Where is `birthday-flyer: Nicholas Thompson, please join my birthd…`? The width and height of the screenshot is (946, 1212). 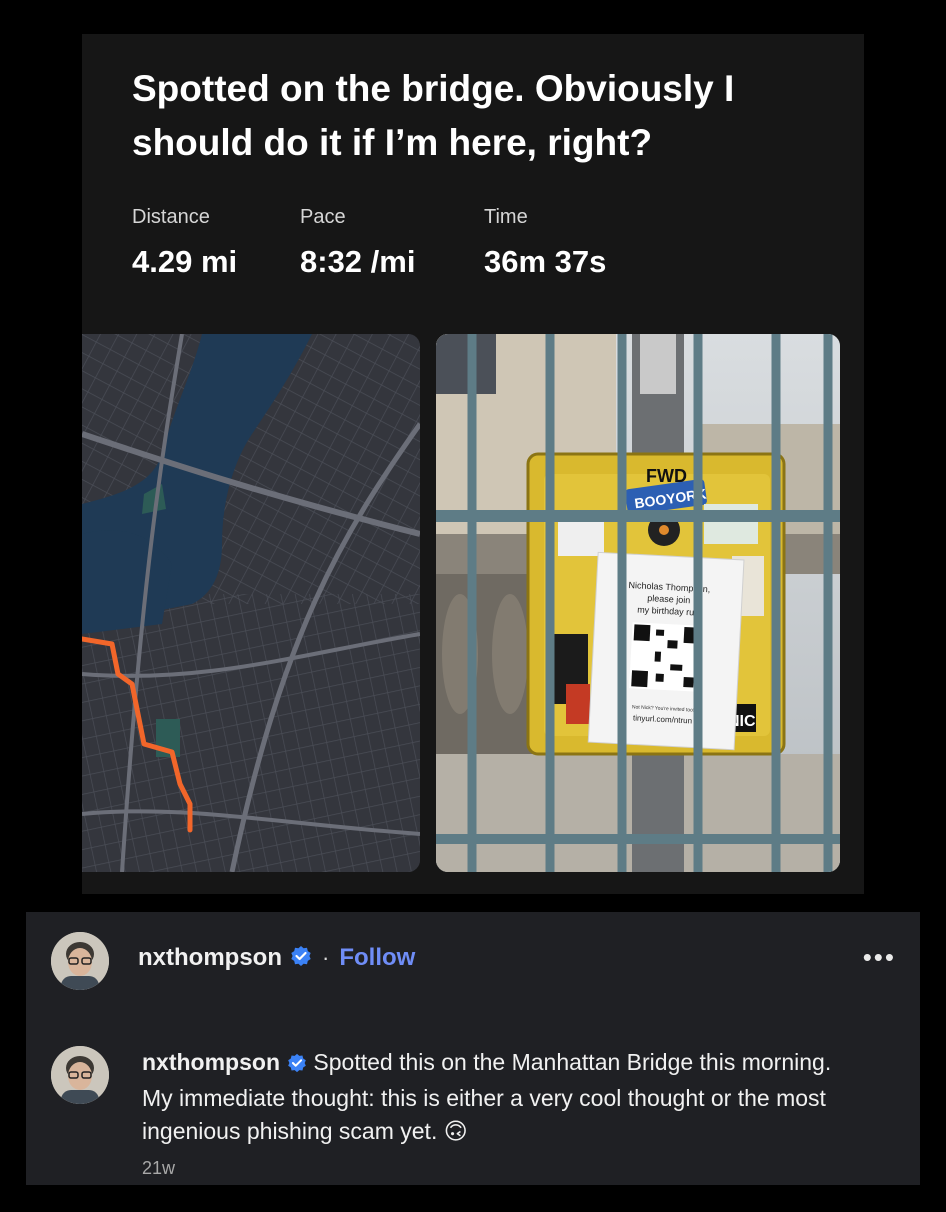
birthday-flyer: Nicholas Thompson, please join my birthd… is located at coordinates (666, 651).